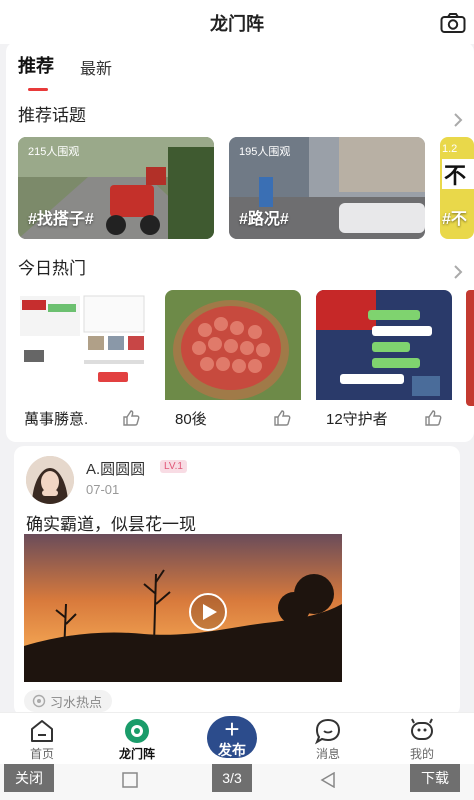 Image resolution: width=474 pixels, height=800 pixels. Describe the element at coordinates (232, 729) in the screenshot. I see `plus-icon: +` at that location.